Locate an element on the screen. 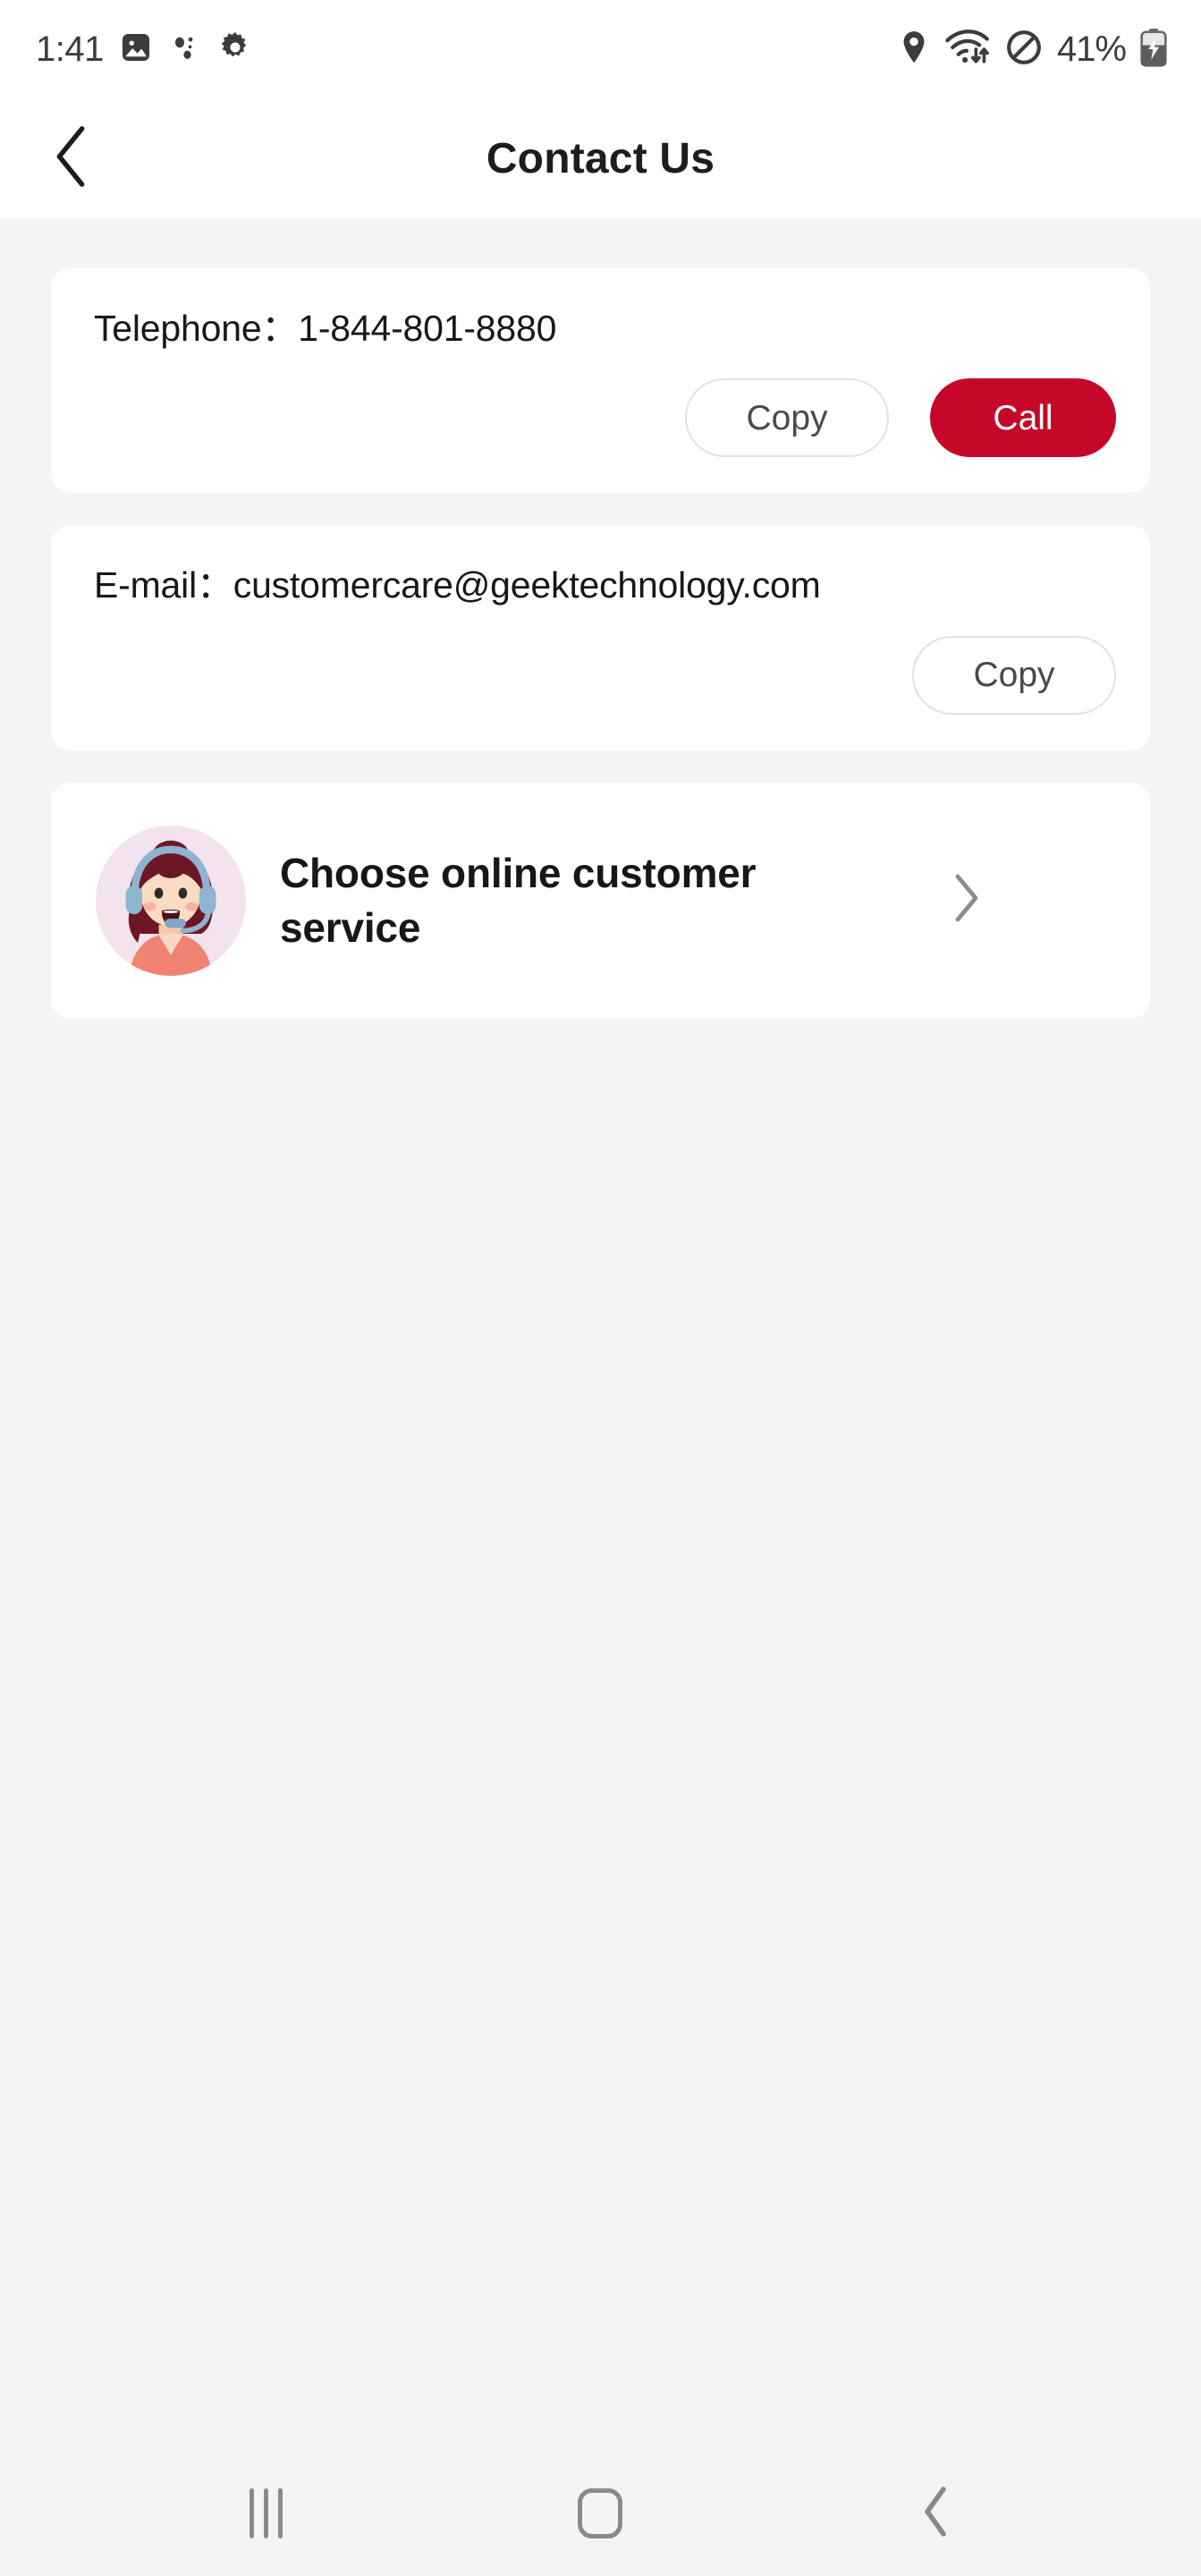 The width and height of the screenshot is (1201, 2576). page-title: Contact Us is located at coordinates (600, 158).